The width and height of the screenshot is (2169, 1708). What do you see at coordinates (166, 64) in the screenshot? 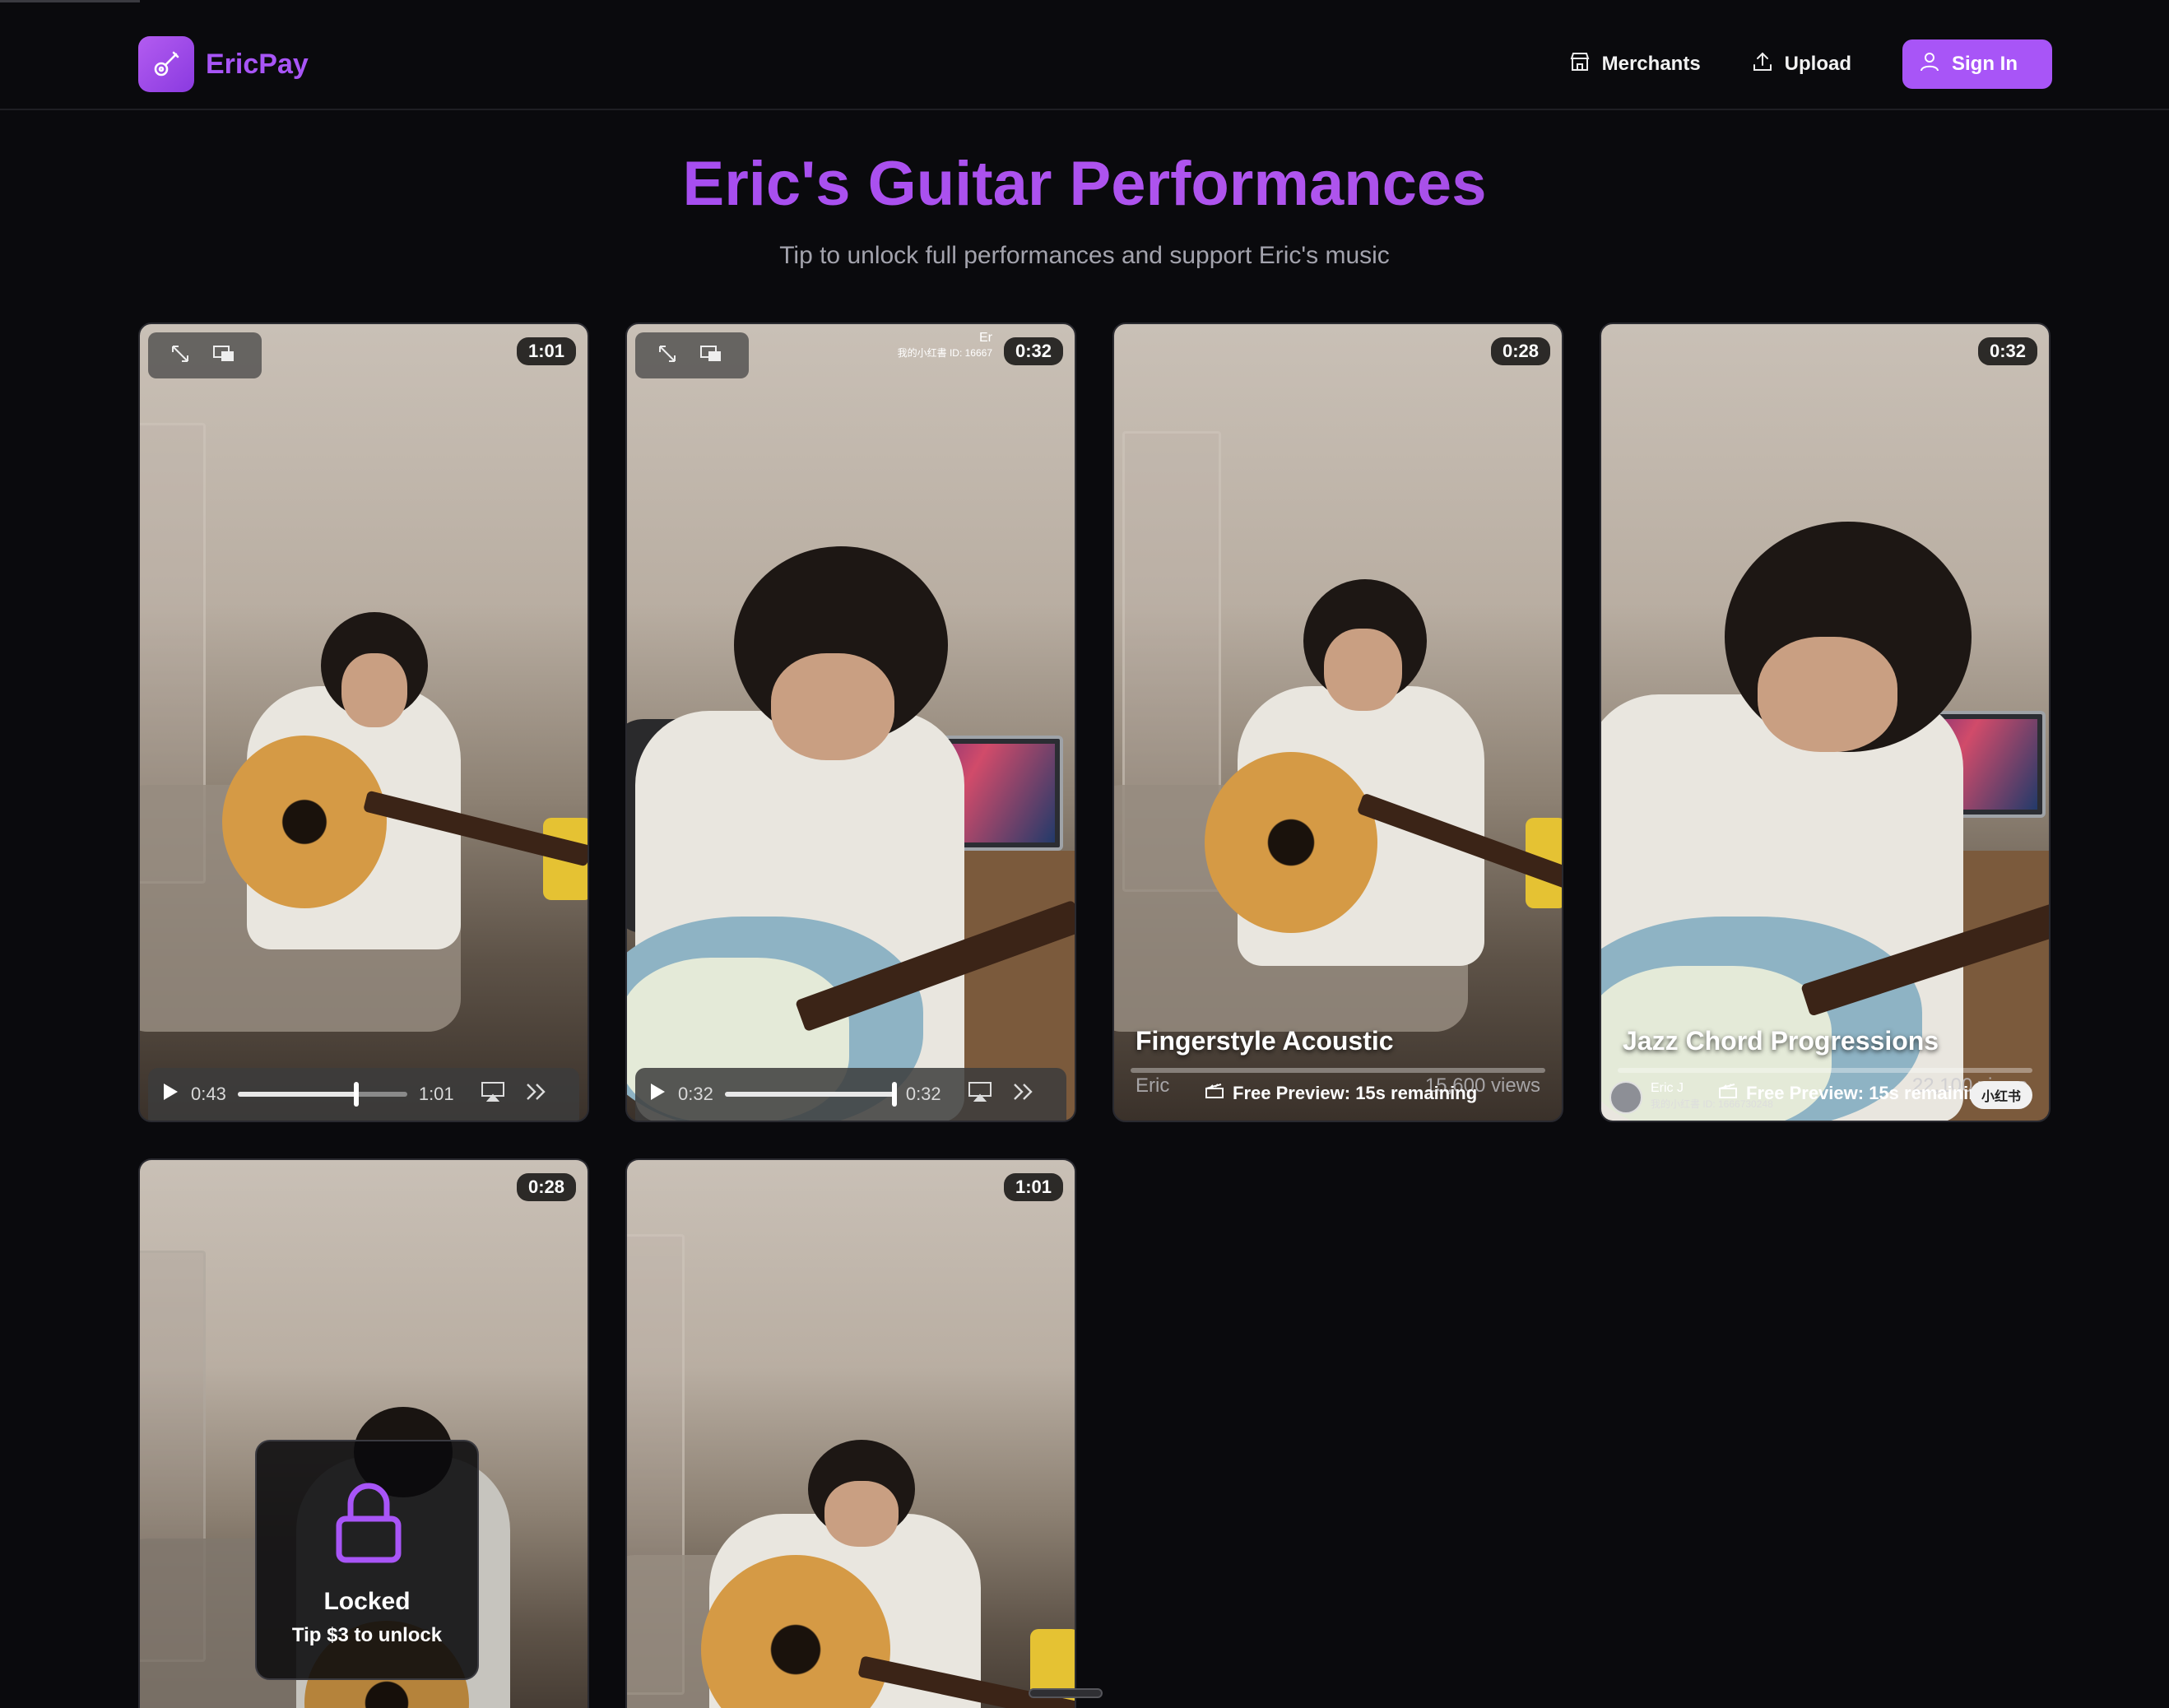
I see `guitar-logo-icon` at bounding box center [166, 64].